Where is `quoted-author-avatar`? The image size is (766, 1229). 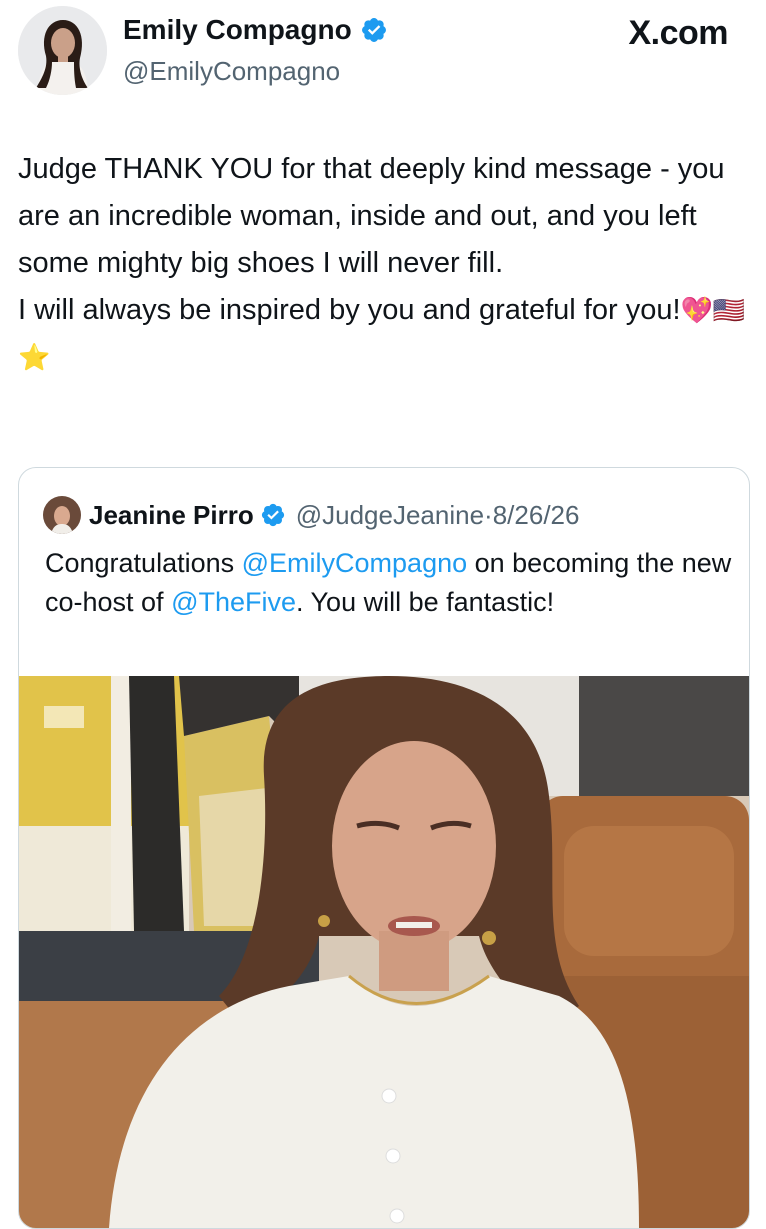
quoted-author-avatar is located at coordinates (62, 515).